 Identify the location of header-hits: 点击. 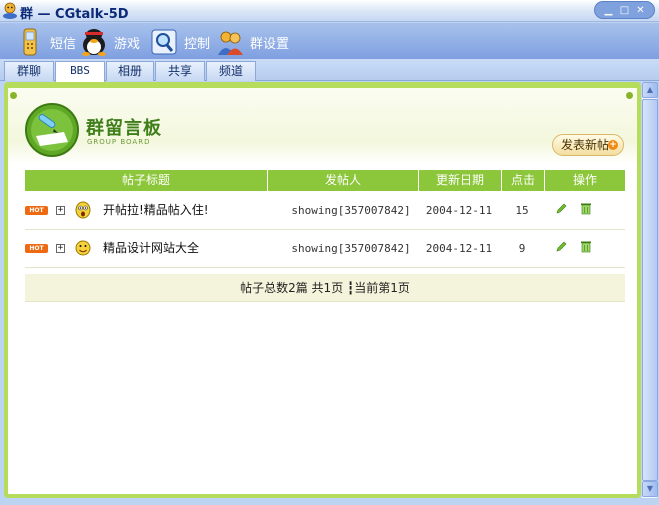
(523, 180).